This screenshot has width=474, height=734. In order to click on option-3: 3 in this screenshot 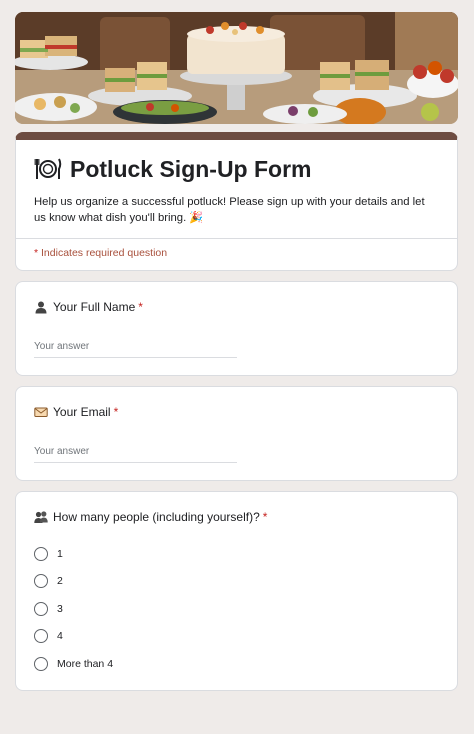, I will do `click(236, 609)`.